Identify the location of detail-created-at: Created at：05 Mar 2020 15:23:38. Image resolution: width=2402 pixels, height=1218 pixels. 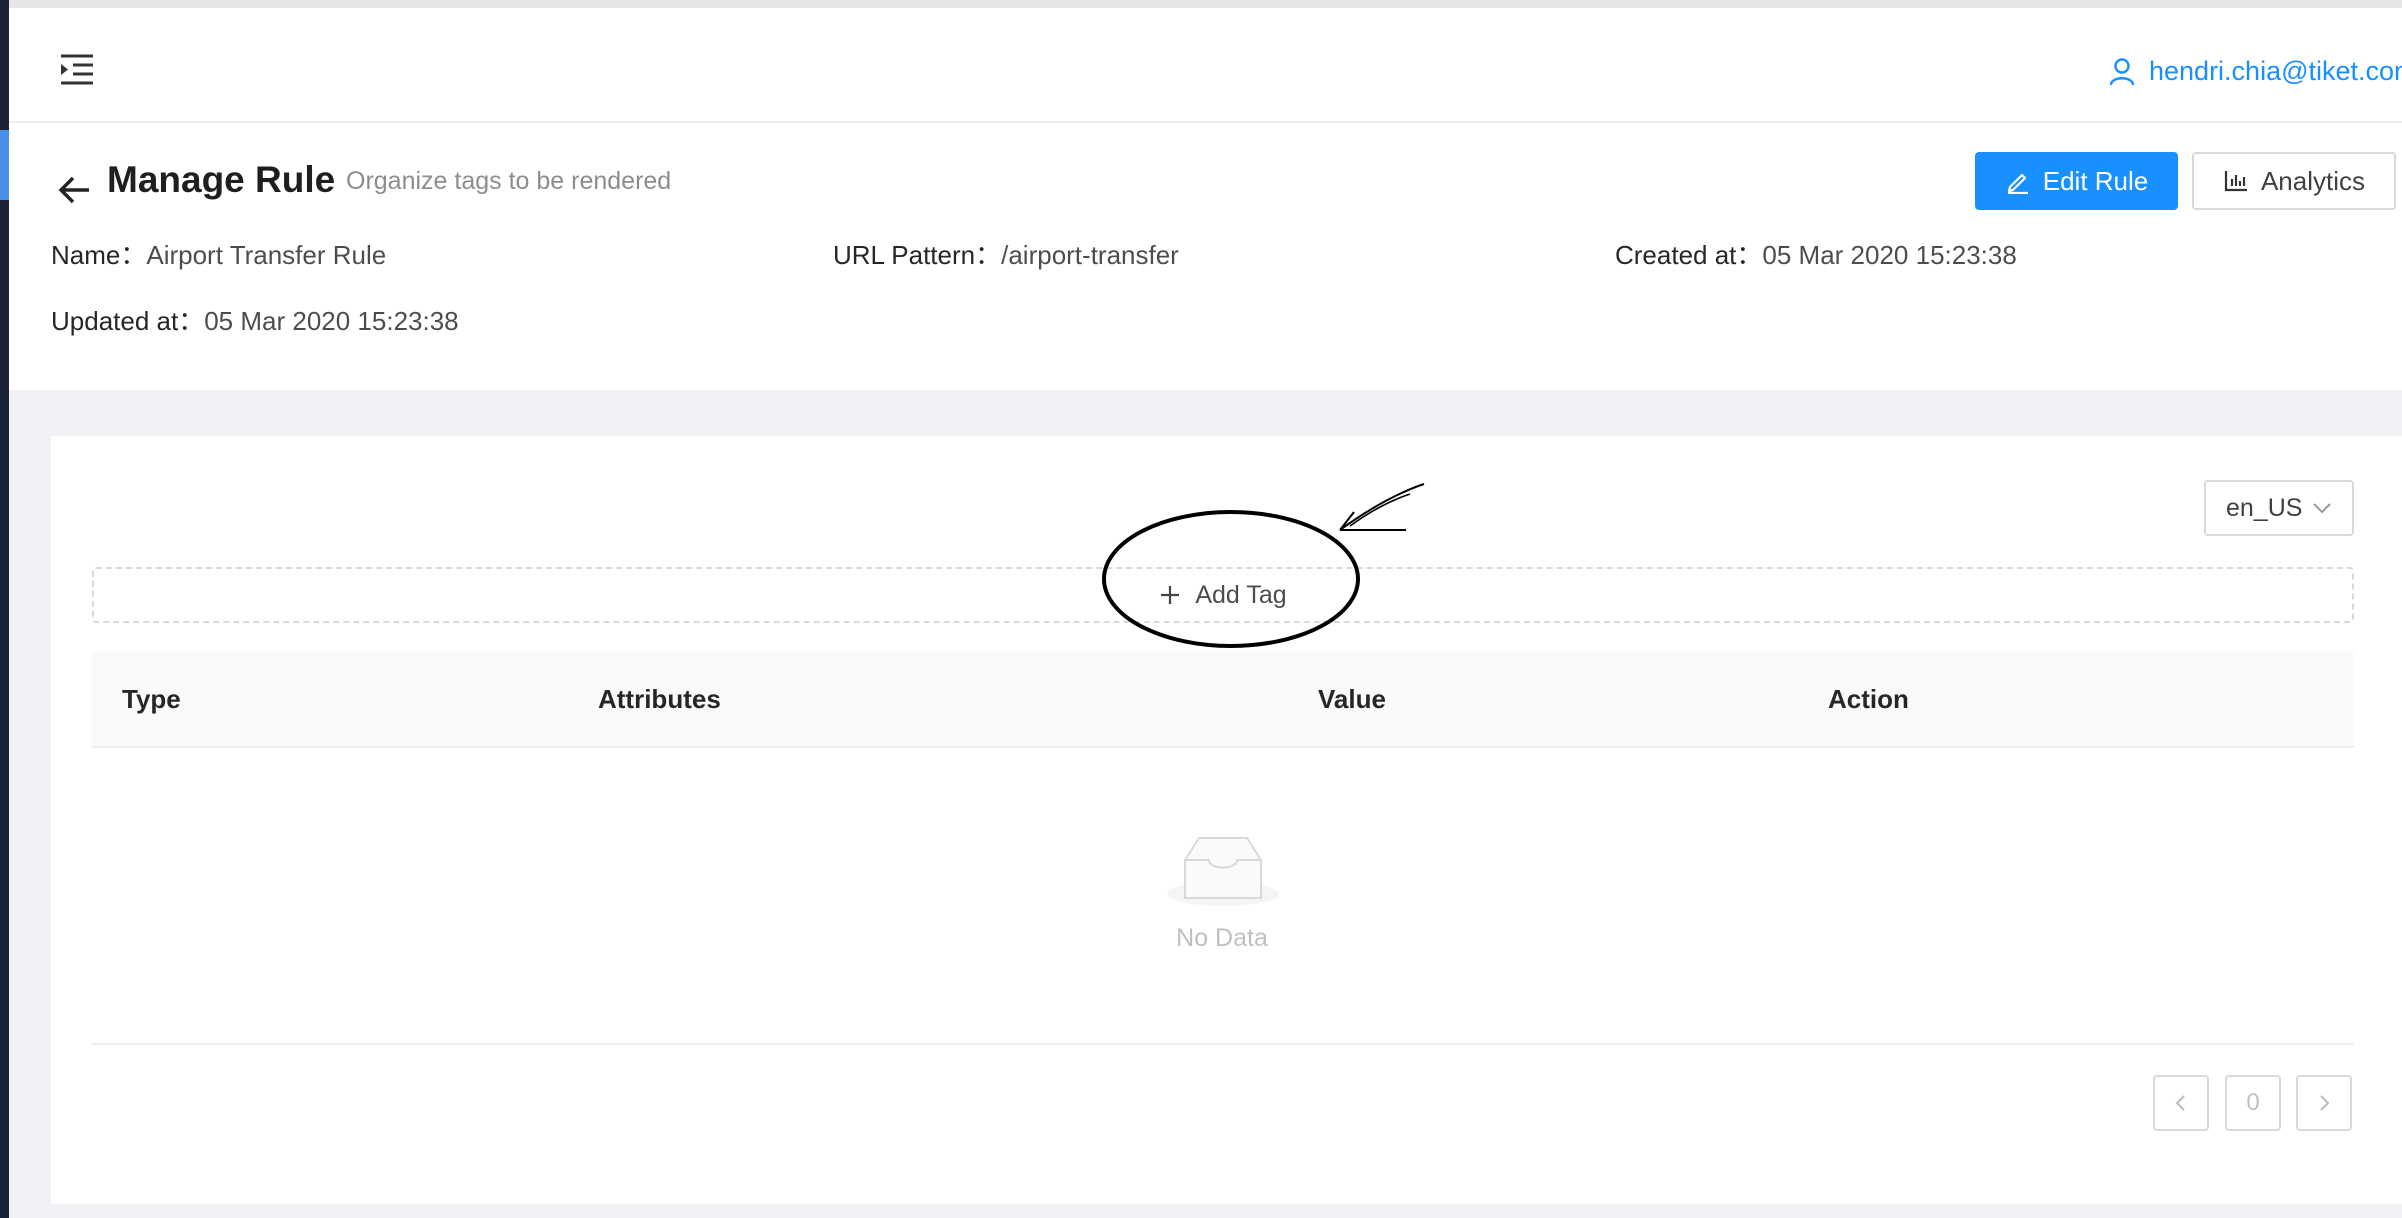
(1816, 253).